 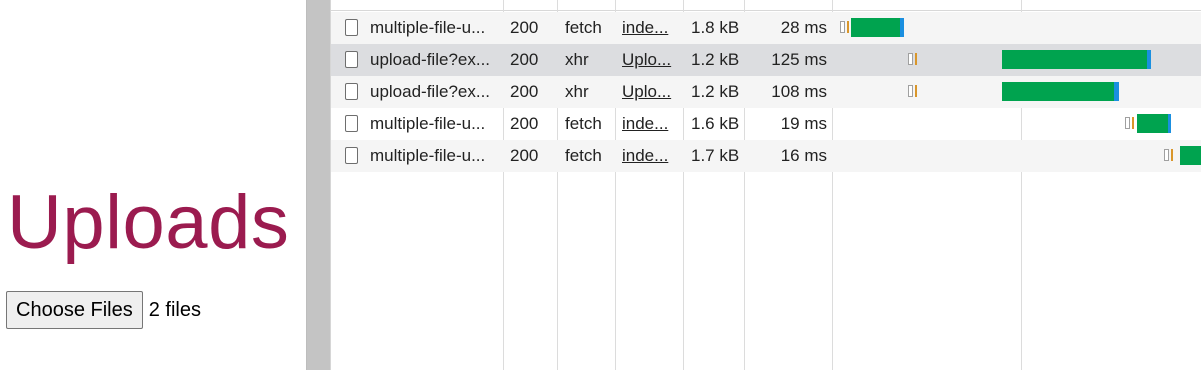 I want to click on request-size: 1.8 kB, so click(x=715, y=27).